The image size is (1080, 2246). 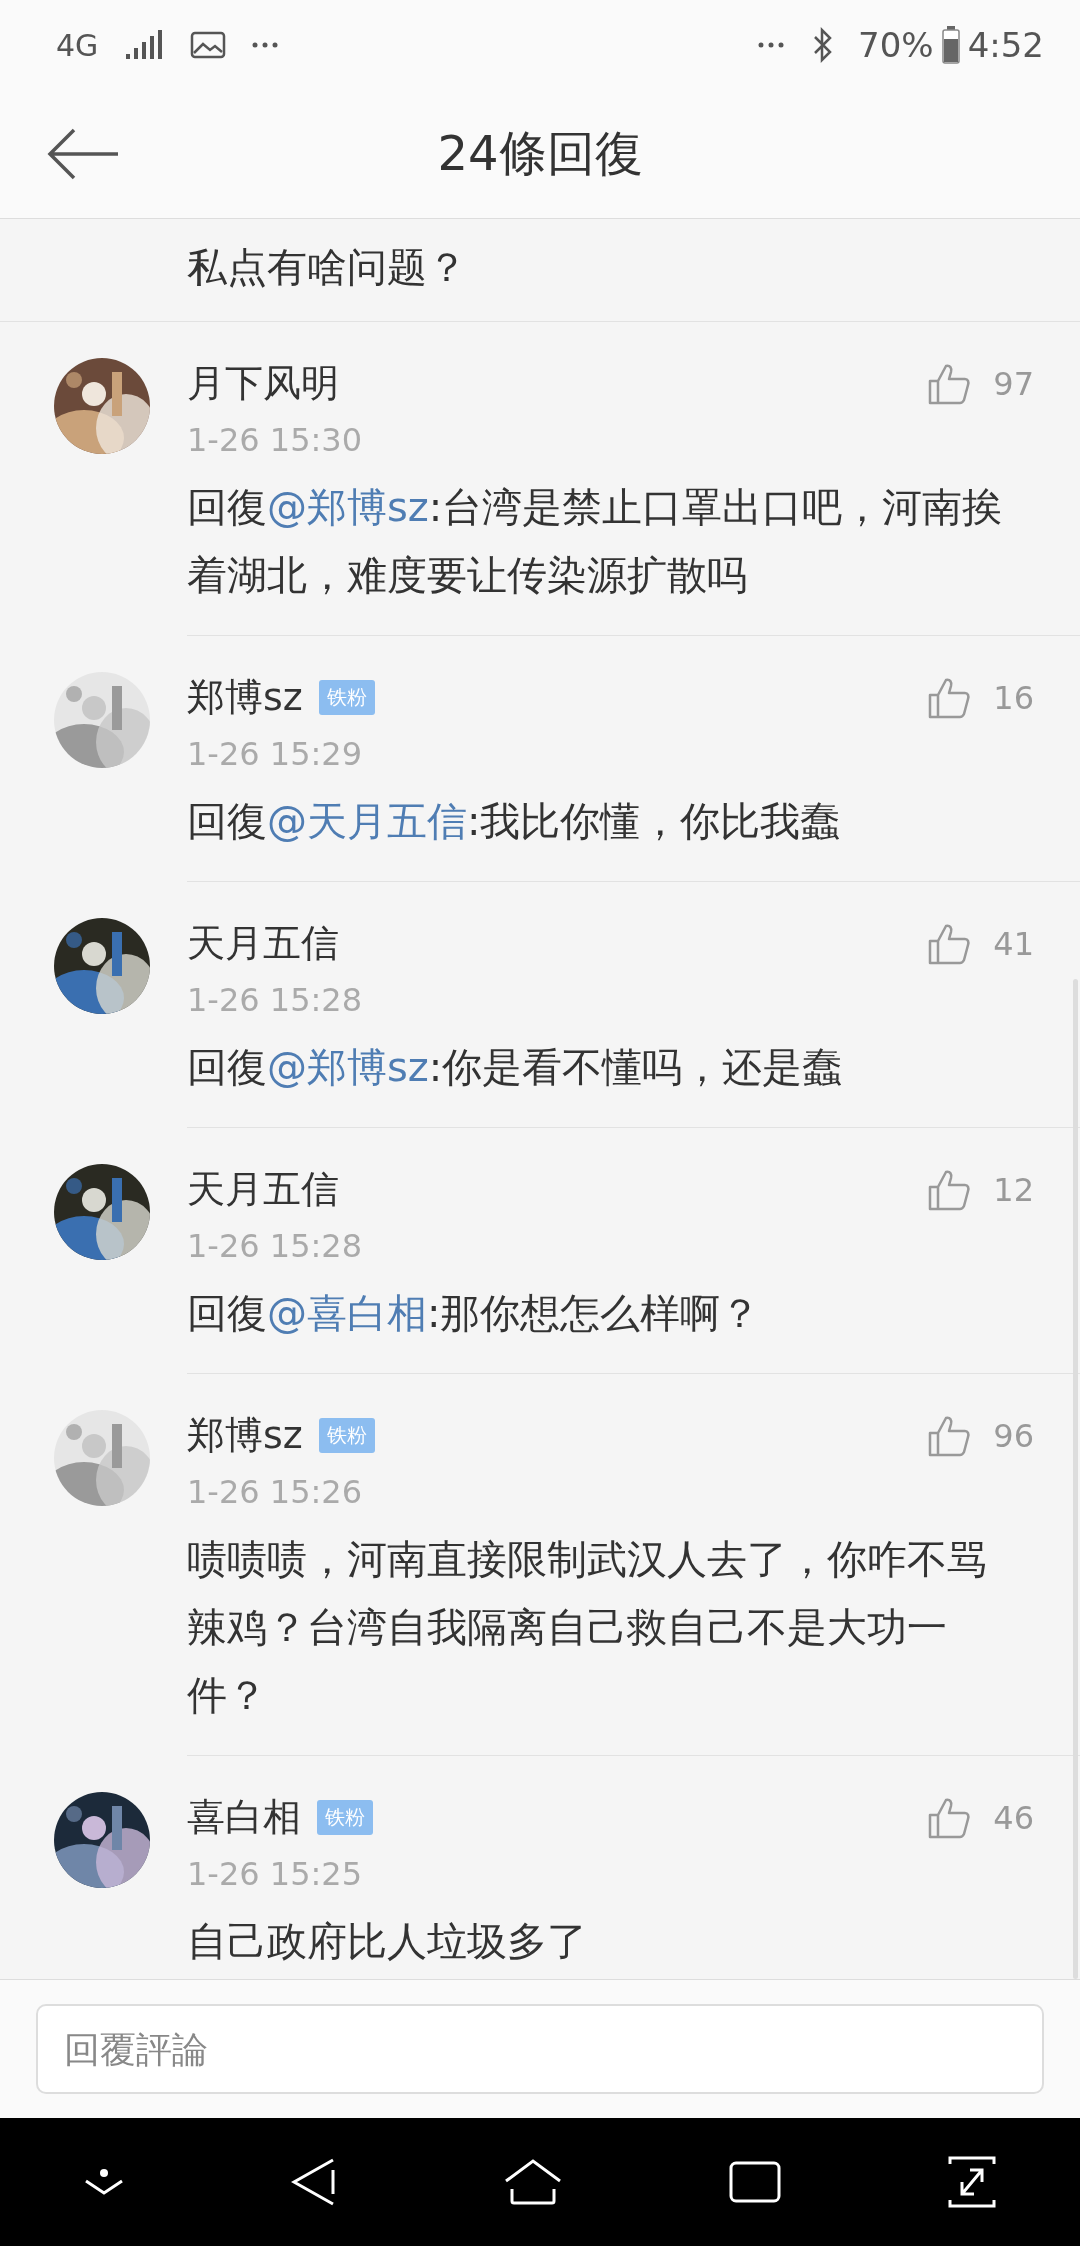 What do you see at coordinates (540, 153) in the screenshot?
I see `page-title: 24條回復` at bounding box center [540, 153].